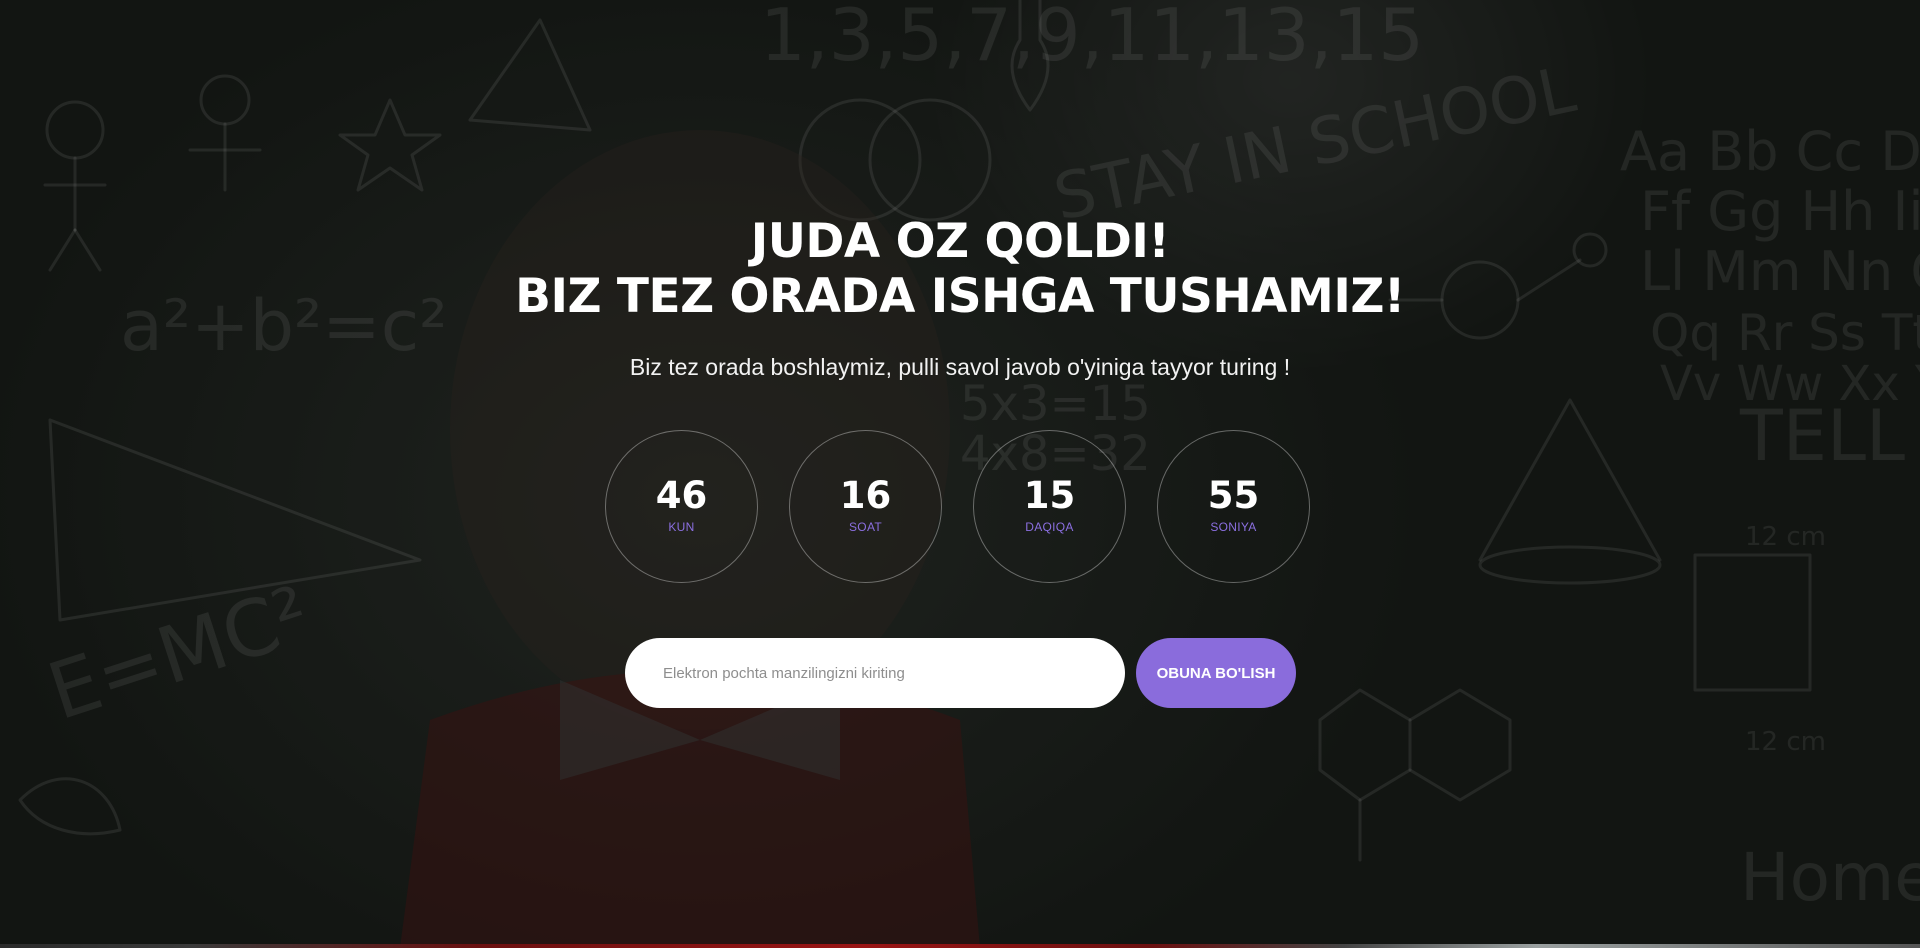 The height and width of the screenshot is (948, 1920). I want to click on countdown-hours: 16 SOAT, so click(865, 506).